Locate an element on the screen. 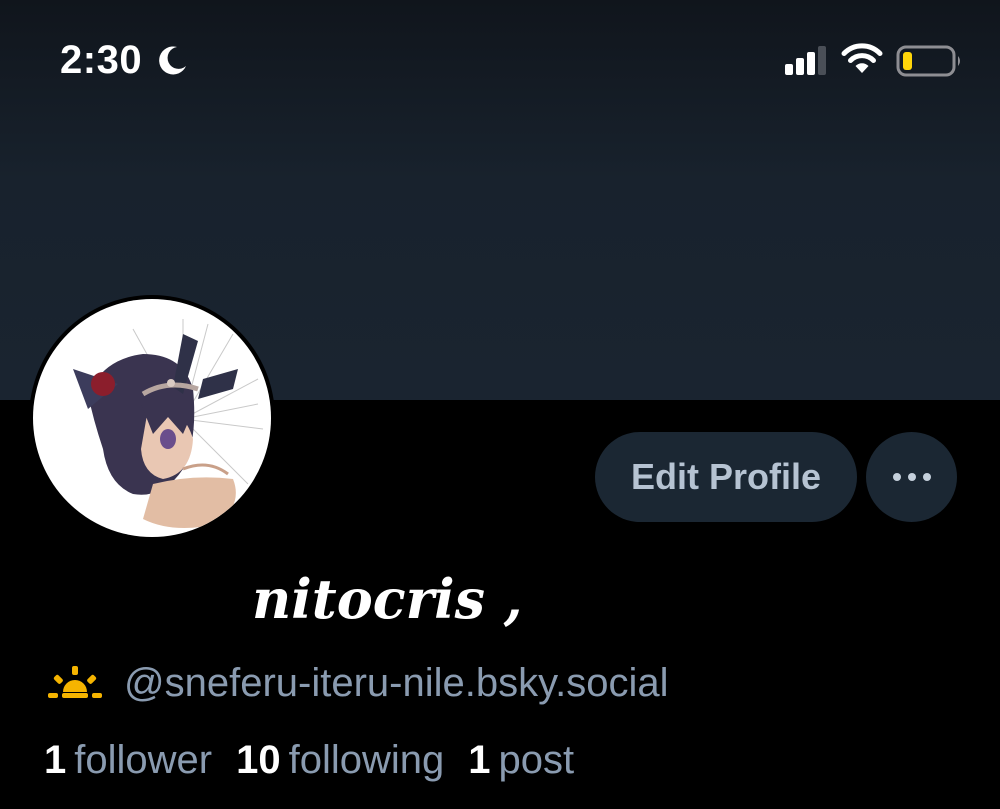  handle-row: @sneferu-iteru-nile.bsky.social is located at coordinates (357, 683).